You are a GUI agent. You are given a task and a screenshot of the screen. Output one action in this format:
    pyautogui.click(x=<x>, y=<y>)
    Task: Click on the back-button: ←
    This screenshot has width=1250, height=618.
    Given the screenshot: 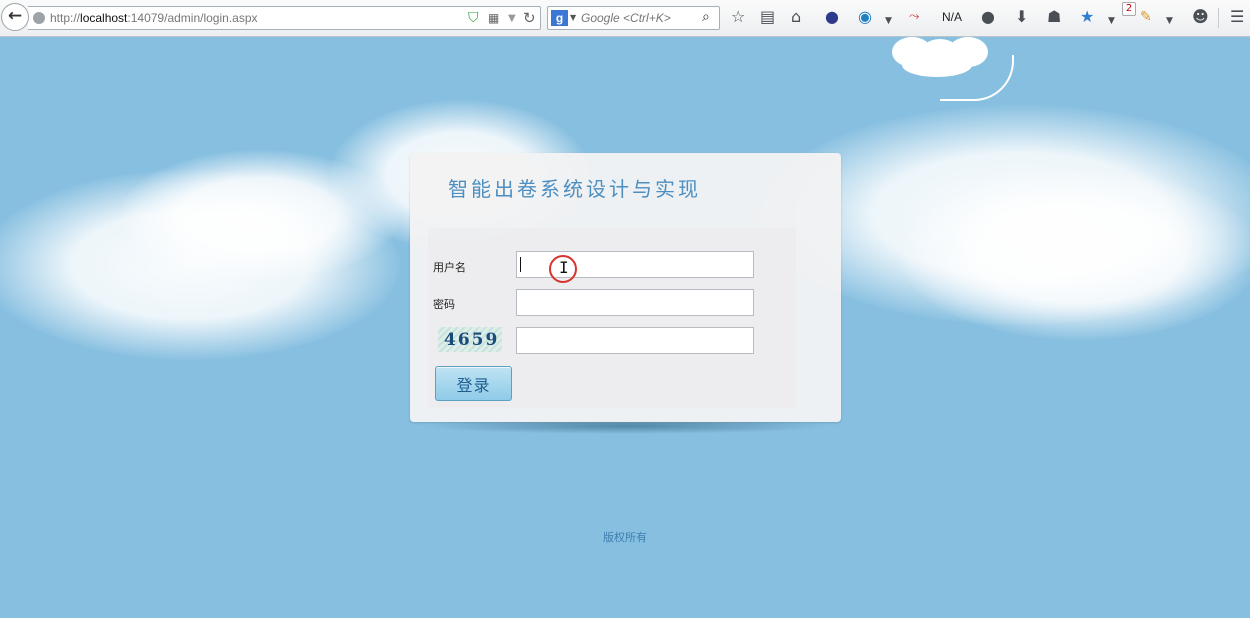 What is the action you would take?
    pyautogui.click(x=15, y=17)
    